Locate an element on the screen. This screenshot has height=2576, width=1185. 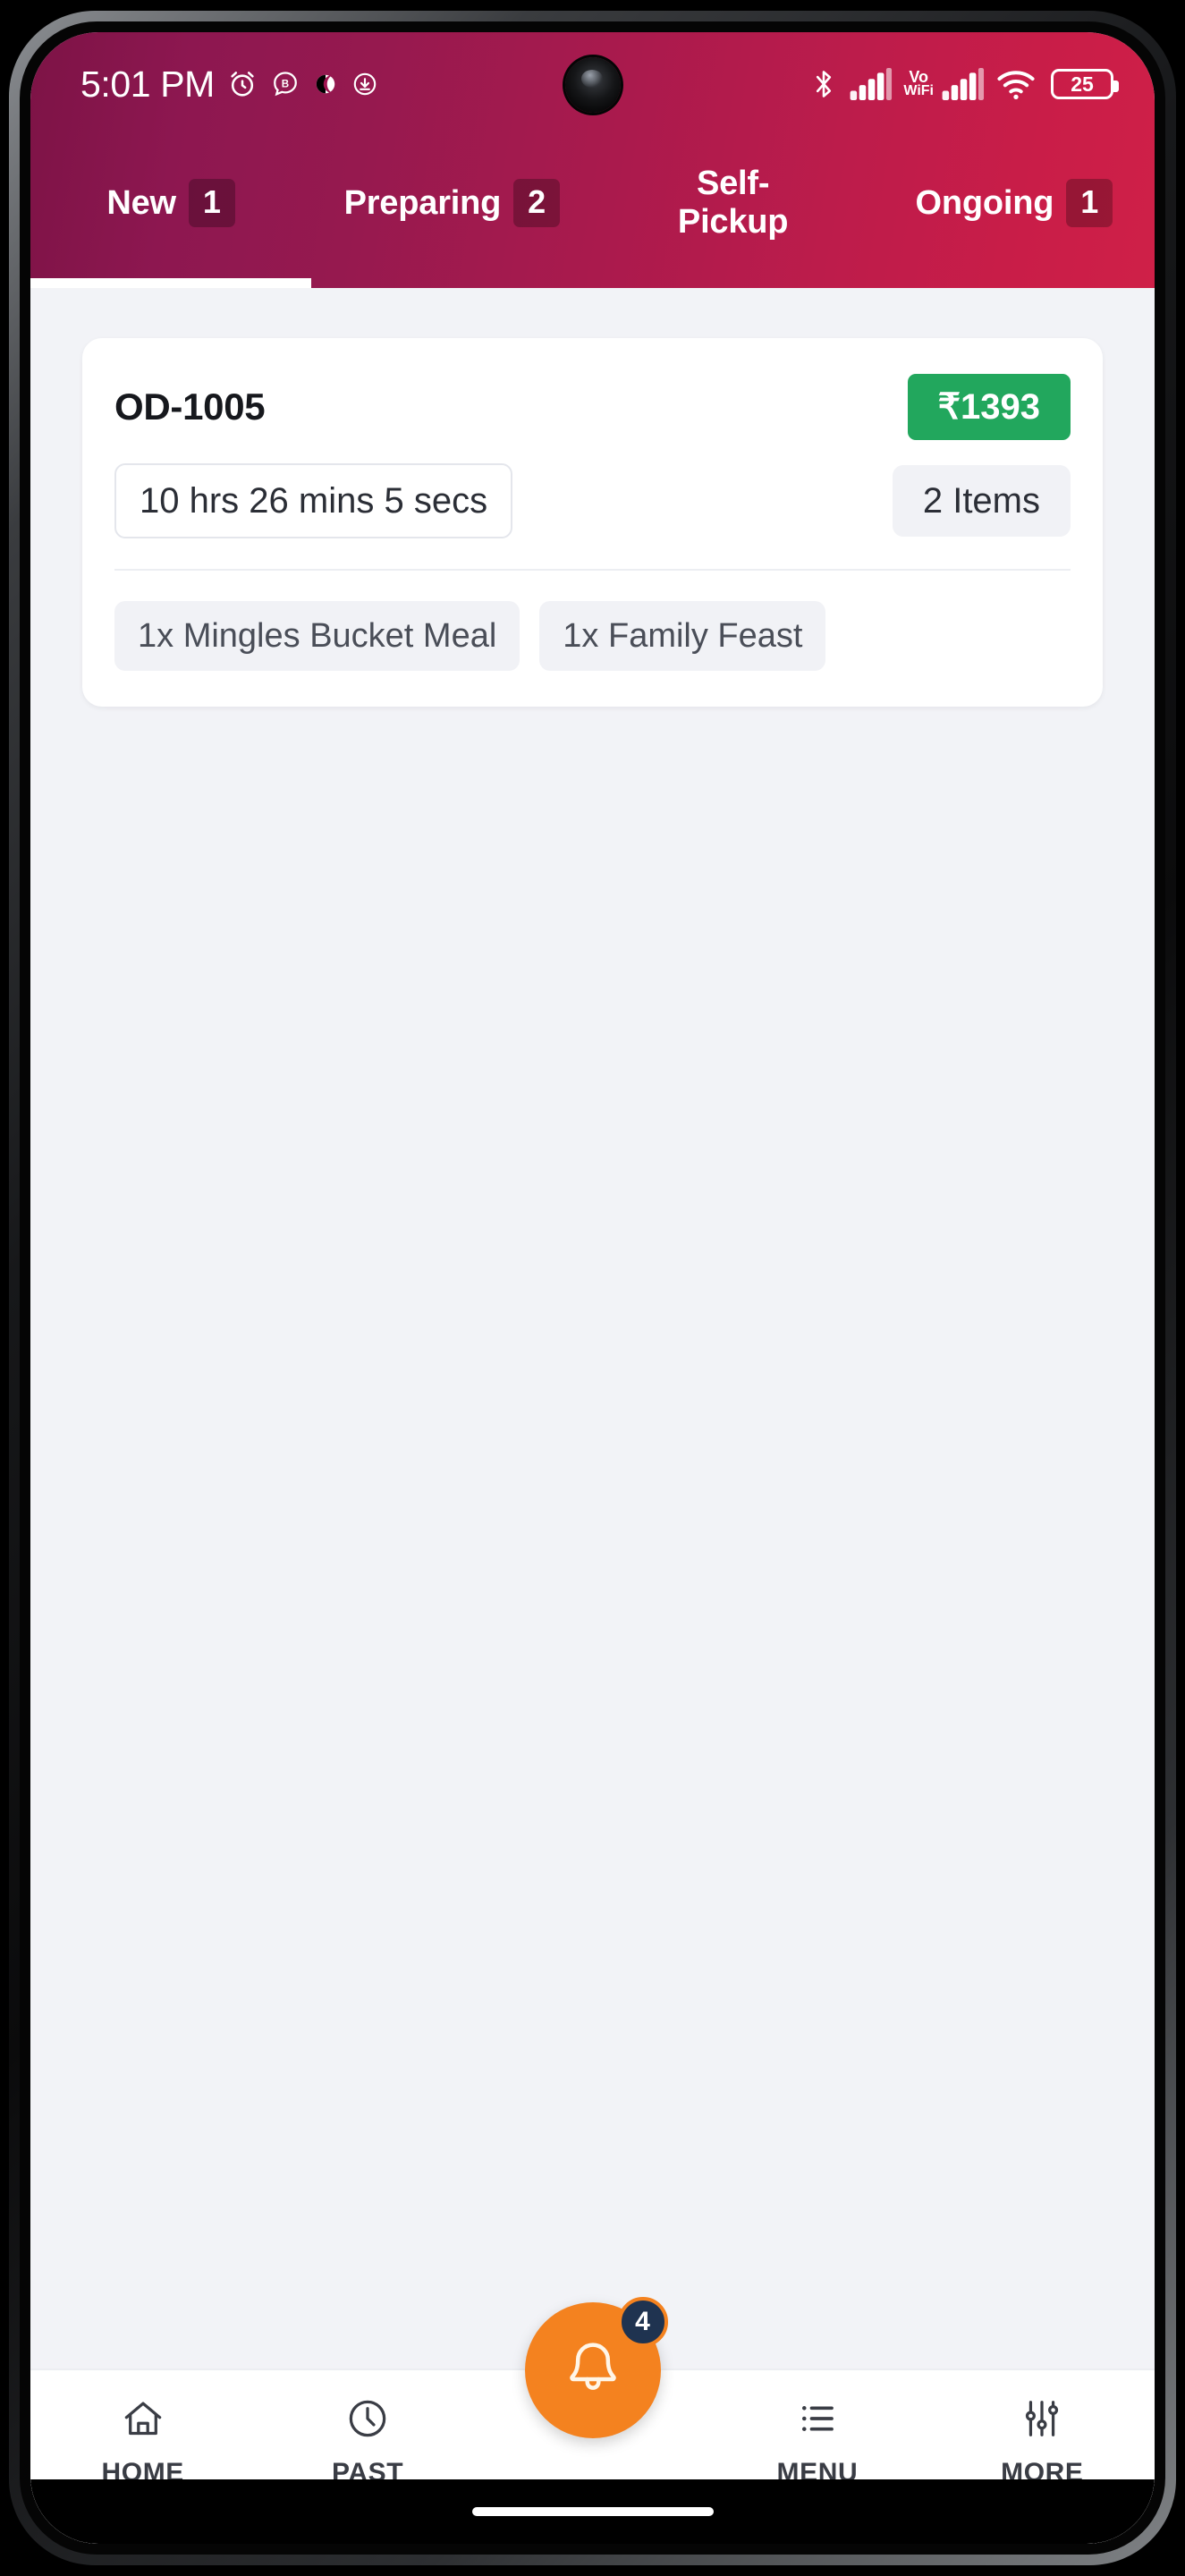
tab-new: New 1 is located at coordinates (171, 212).